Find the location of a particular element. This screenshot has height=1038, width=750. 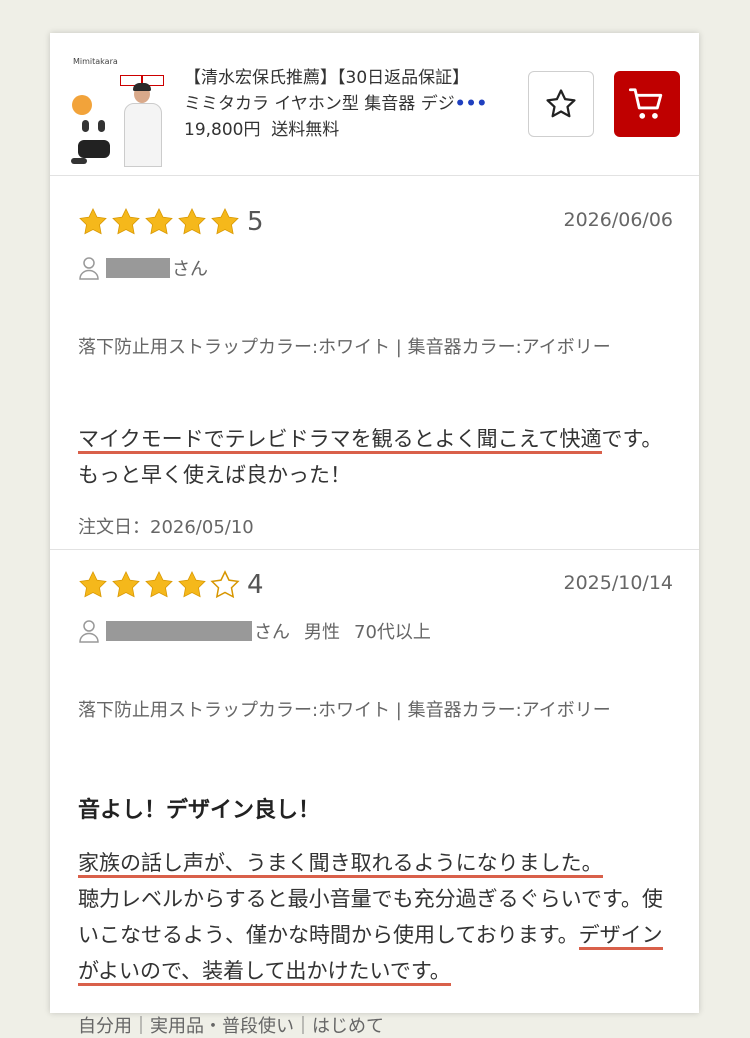

review-date: 2026/06/06 is located at coordinates (618, 220).